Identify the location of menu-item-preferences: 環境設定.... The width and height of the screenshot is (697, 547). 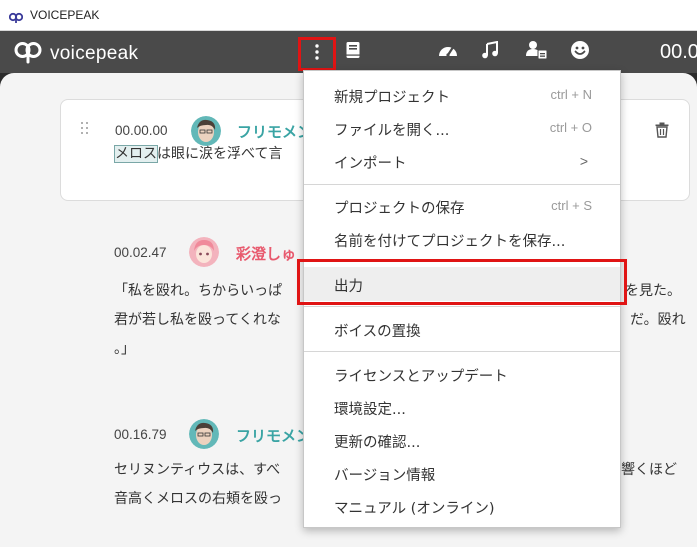
(462, 407).